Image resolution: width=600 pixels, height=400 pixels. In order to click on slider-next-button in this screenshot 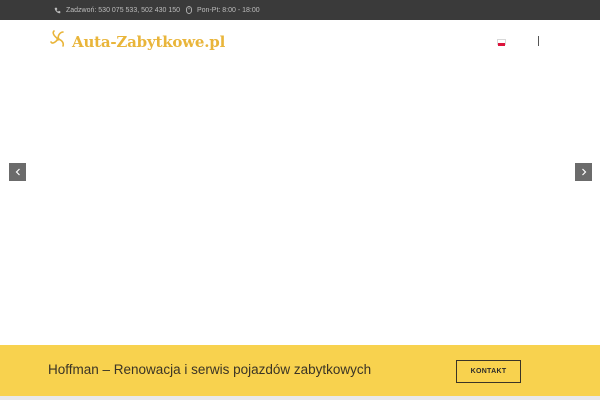, I will do `click(583, 172)`.